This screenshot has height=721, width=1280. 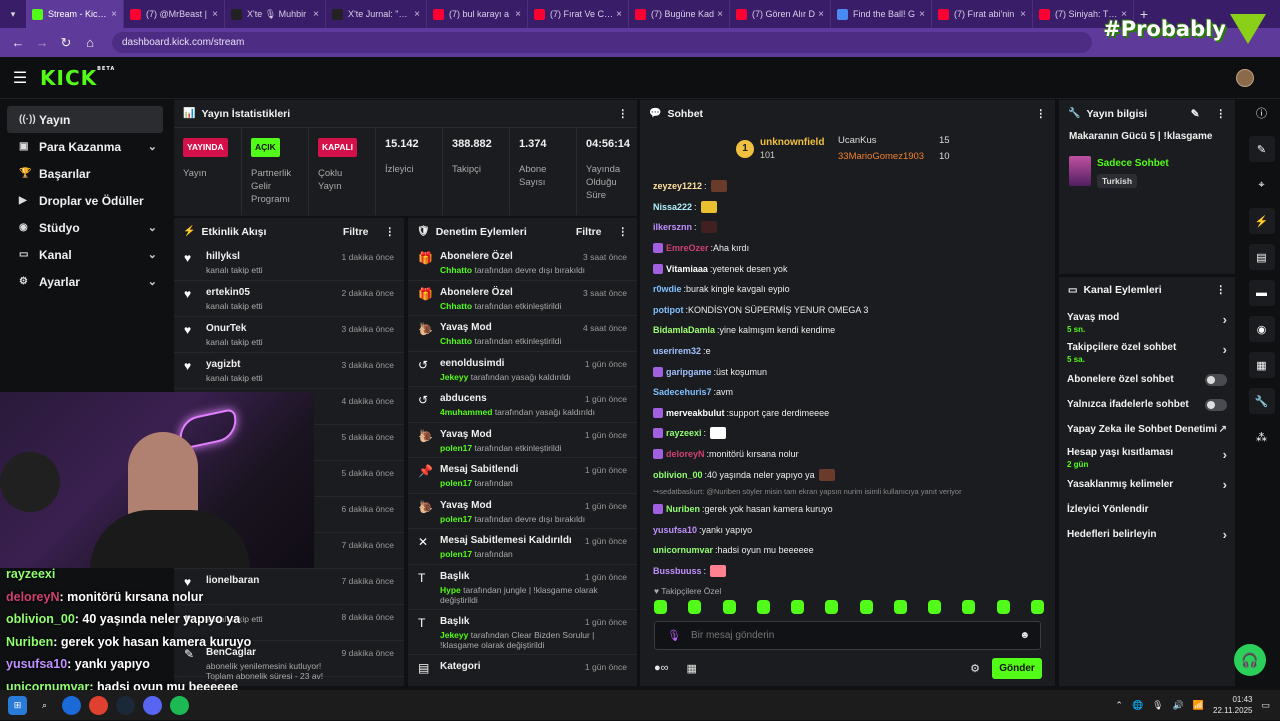 What do you see at coordinates (75, 14) in the screenshot?
I see `browser-tab: Stream - Kick D ×` at bounding box center [75, 14].